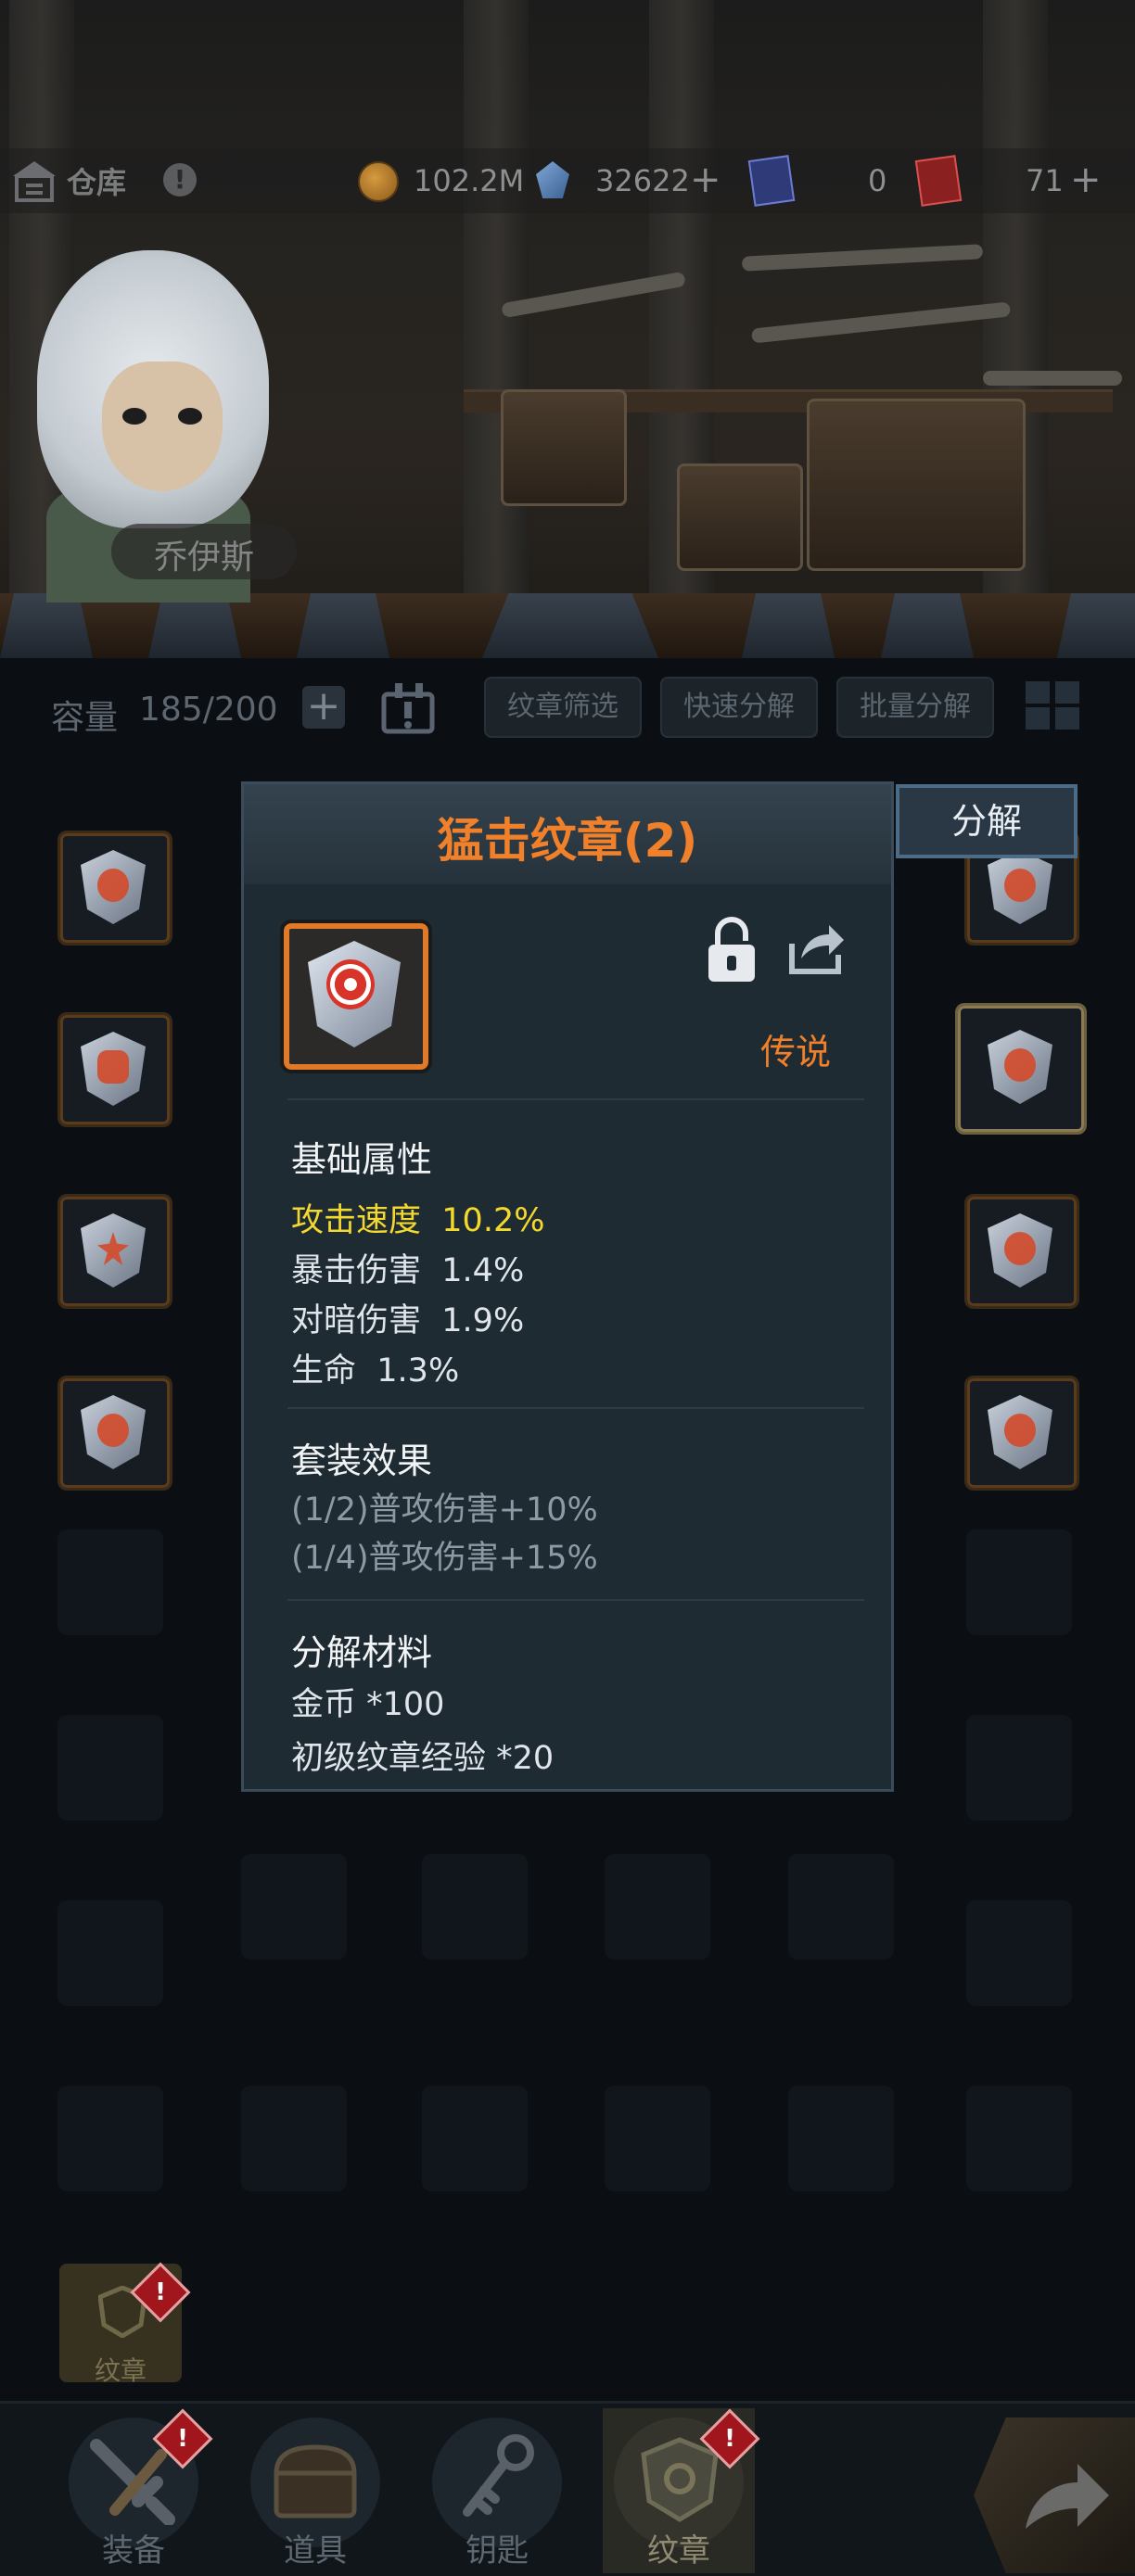 Image resolution: width=1135 pixels, height=2576 pixels. What do you see at coordinates (209, 710) in the screenshot?
I see `capacity-value: 185/200` at bounding box center [209, 710].